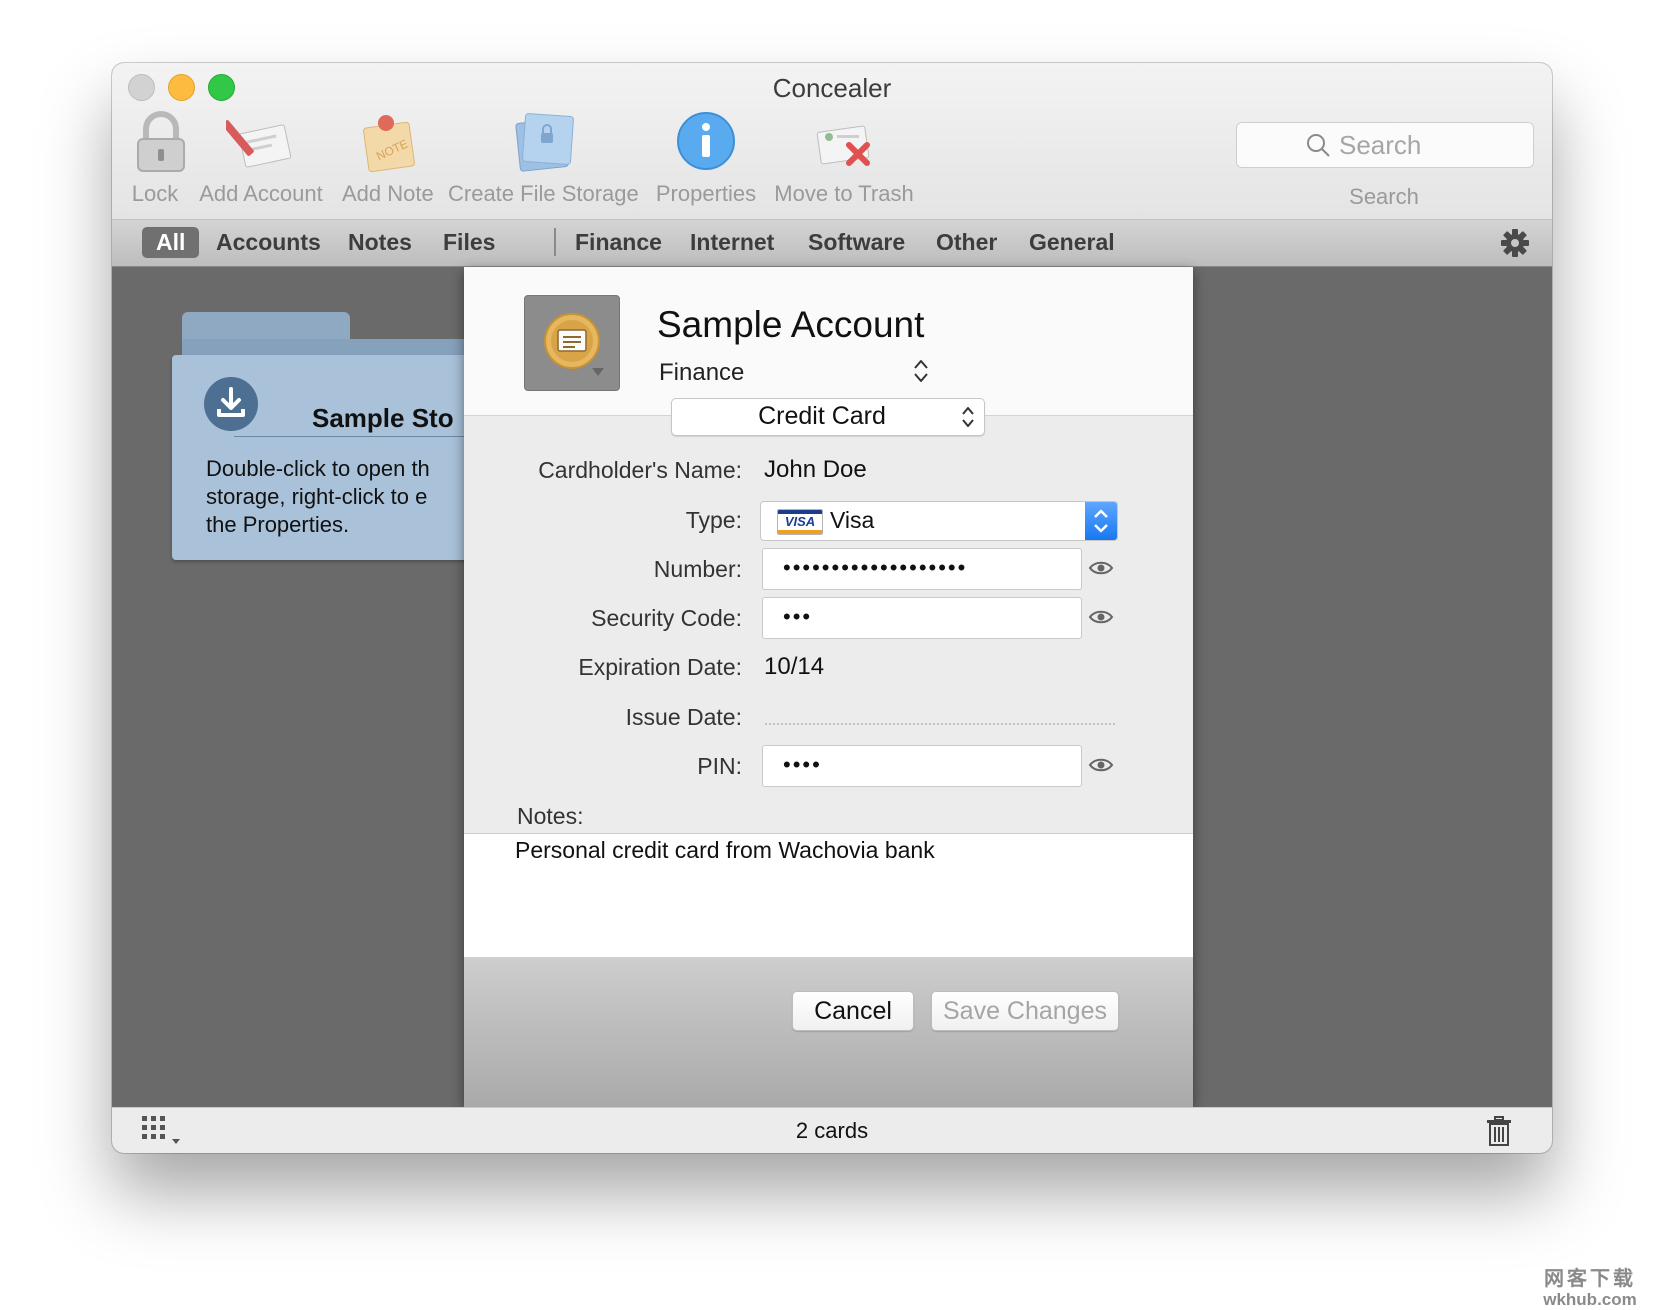 The image size is (1658, 1310). I want to click on card-brand-select: VISA Visa, so click(939, 521).